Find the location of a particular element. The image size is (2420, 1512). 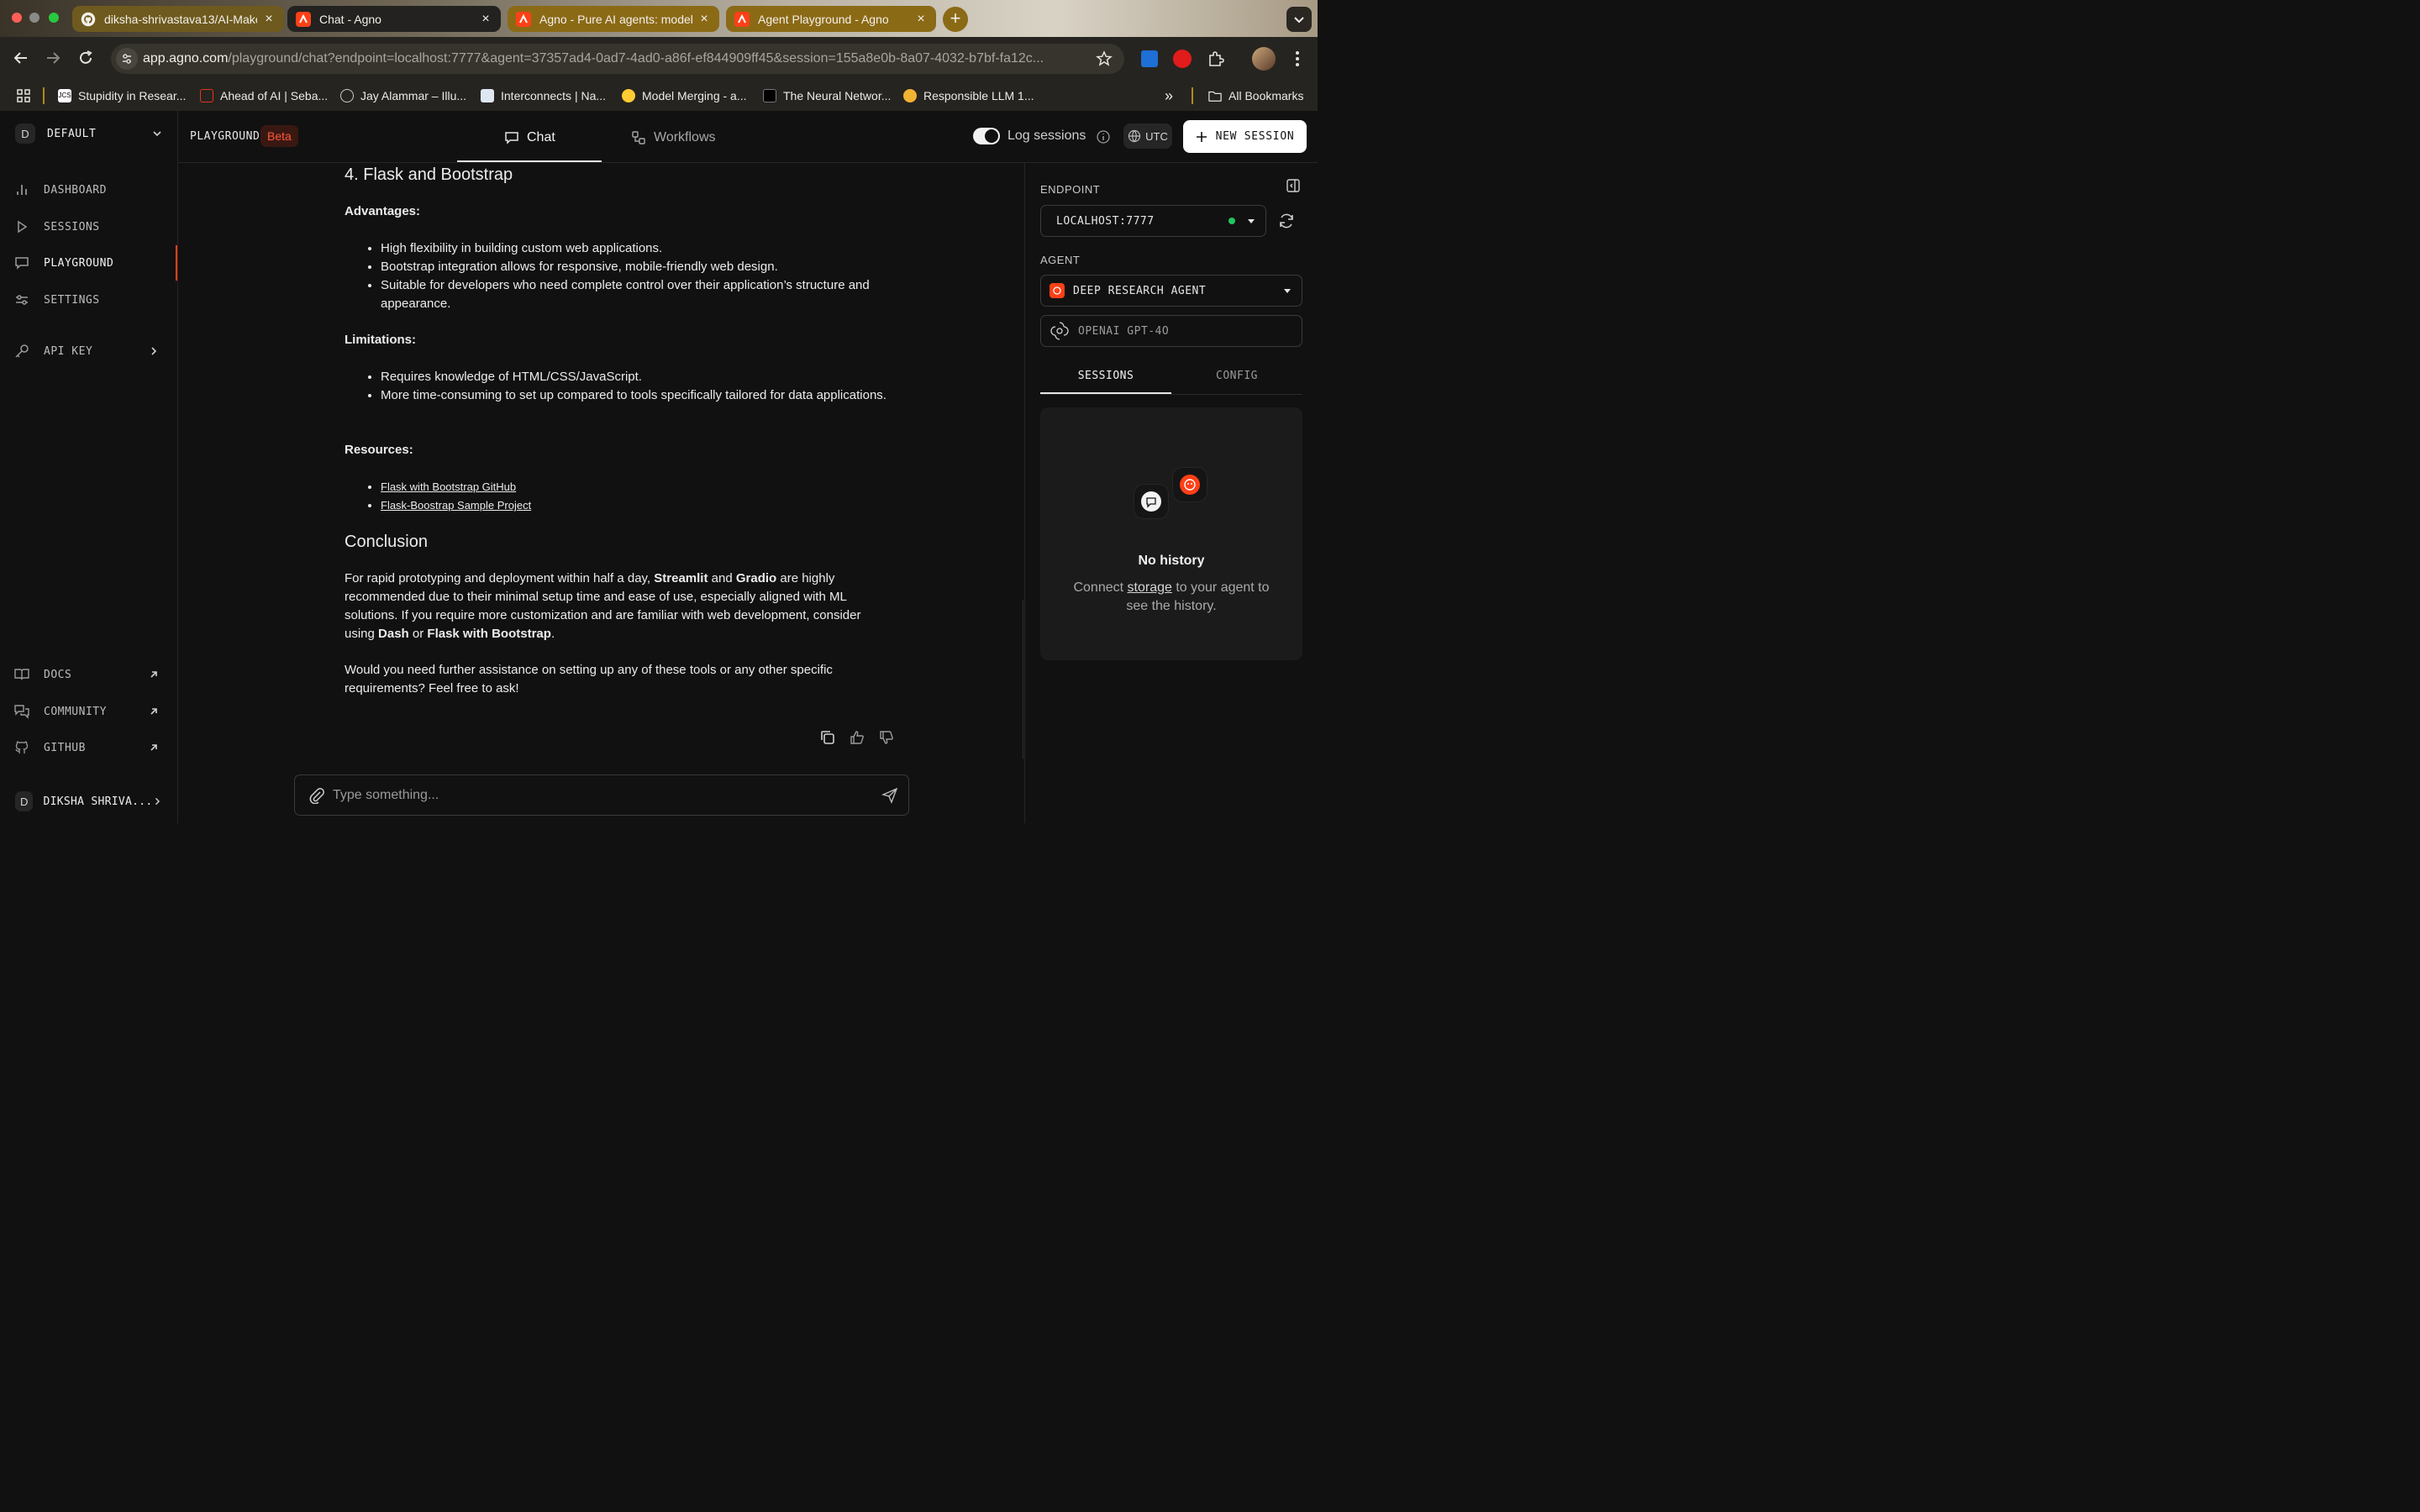

workspace-avatar: D is located at coordinates (25, 133).